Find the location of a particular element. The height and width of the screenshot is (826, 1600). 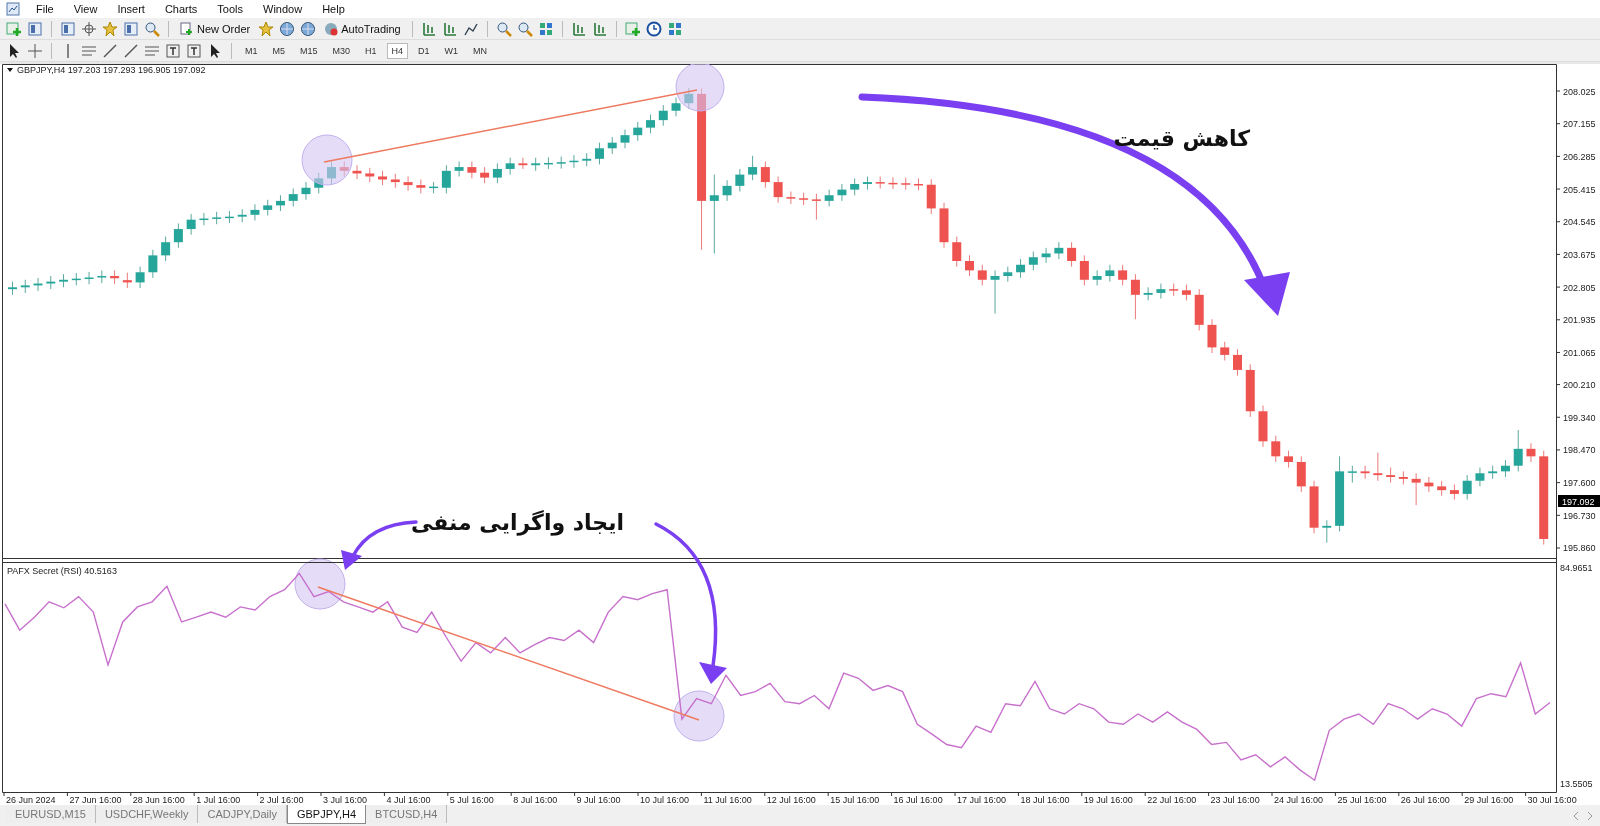

scroll-right-icon is located at coordinates (1590, 816).